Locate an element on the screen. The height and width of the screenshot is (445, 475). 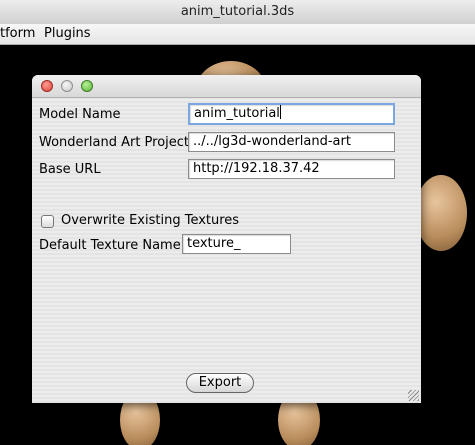
base-url-value: http://192.18.37.42 is located at coordinates (256, 168).